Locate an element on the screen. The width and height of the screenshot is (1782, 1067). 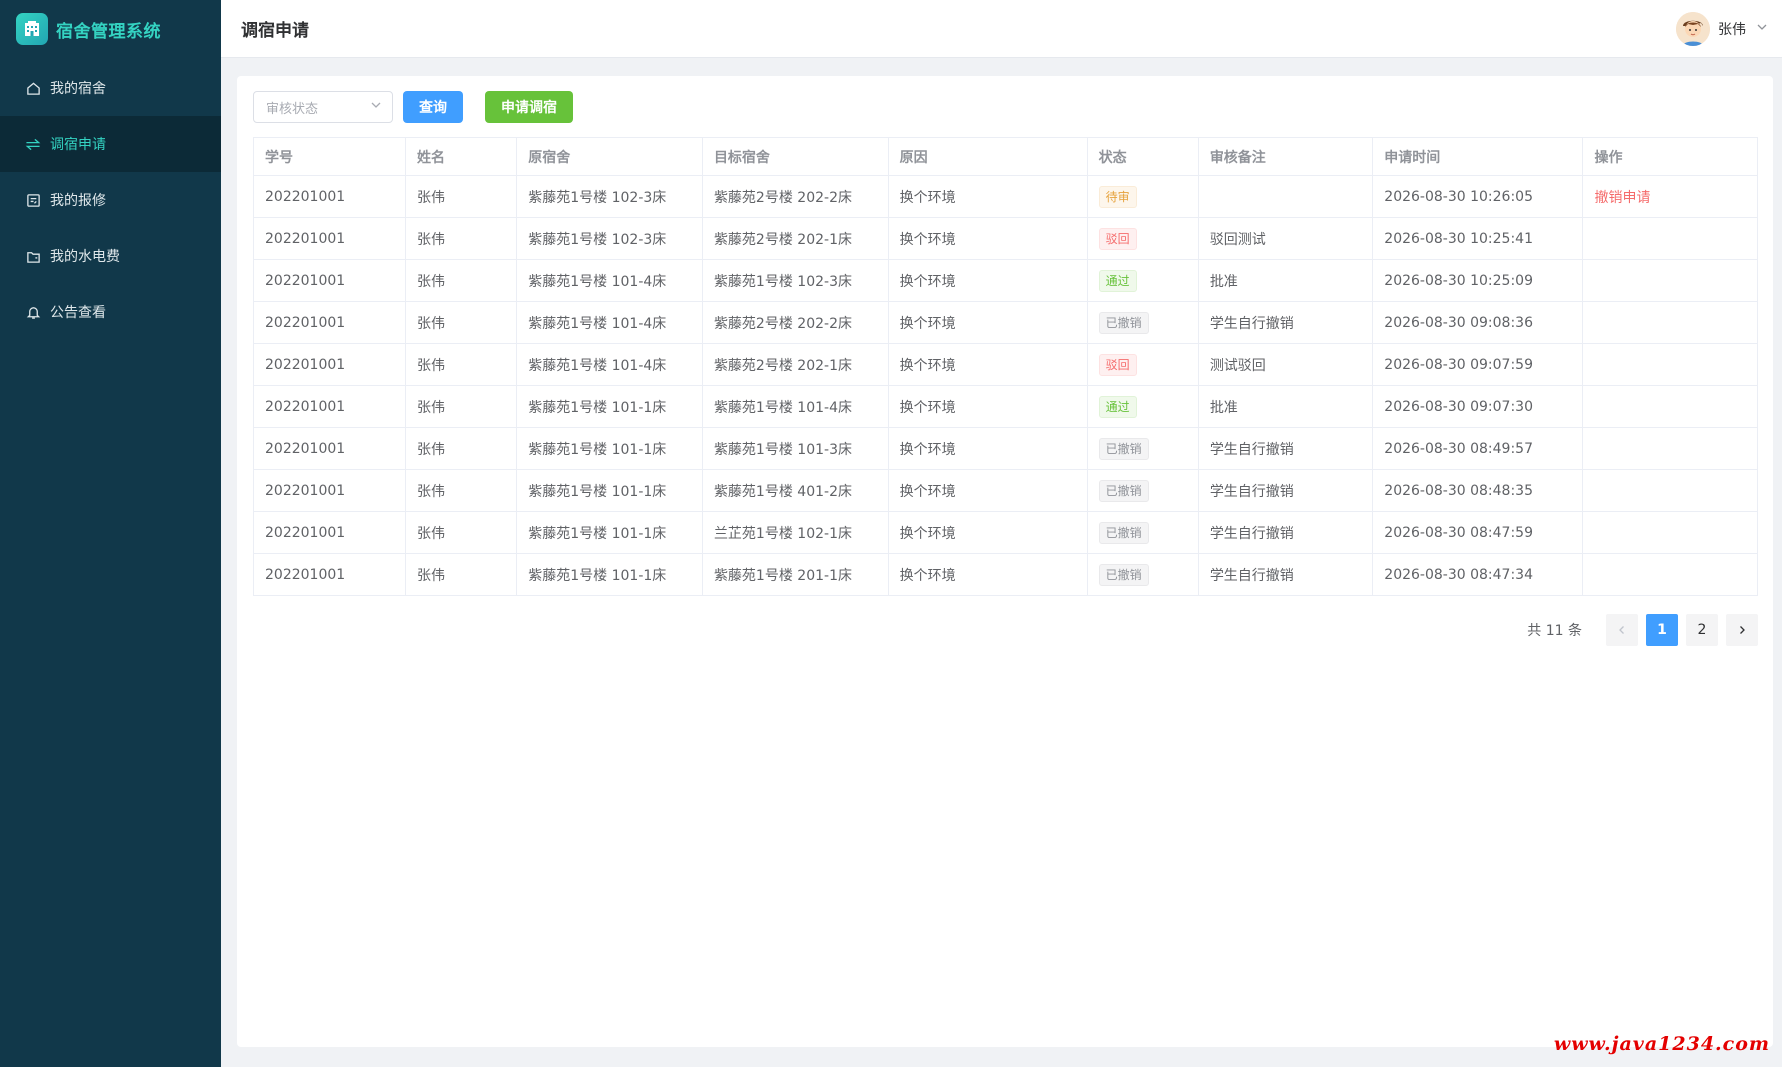
status-filter-select: 审核状态 is located at coordinates (323, 107).